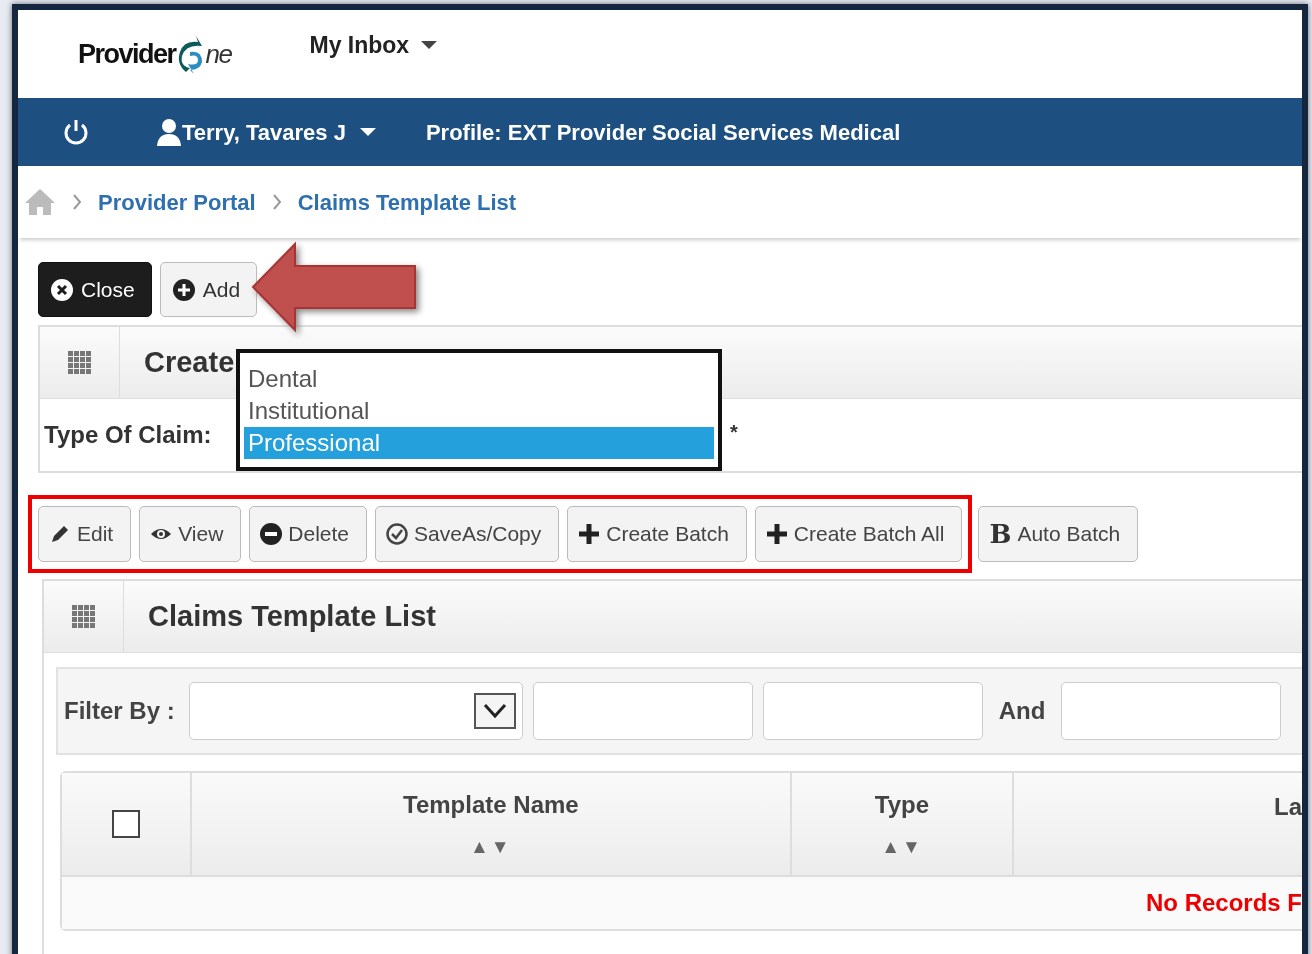  I want to click on select-all-checkbox, so click(125, 824).